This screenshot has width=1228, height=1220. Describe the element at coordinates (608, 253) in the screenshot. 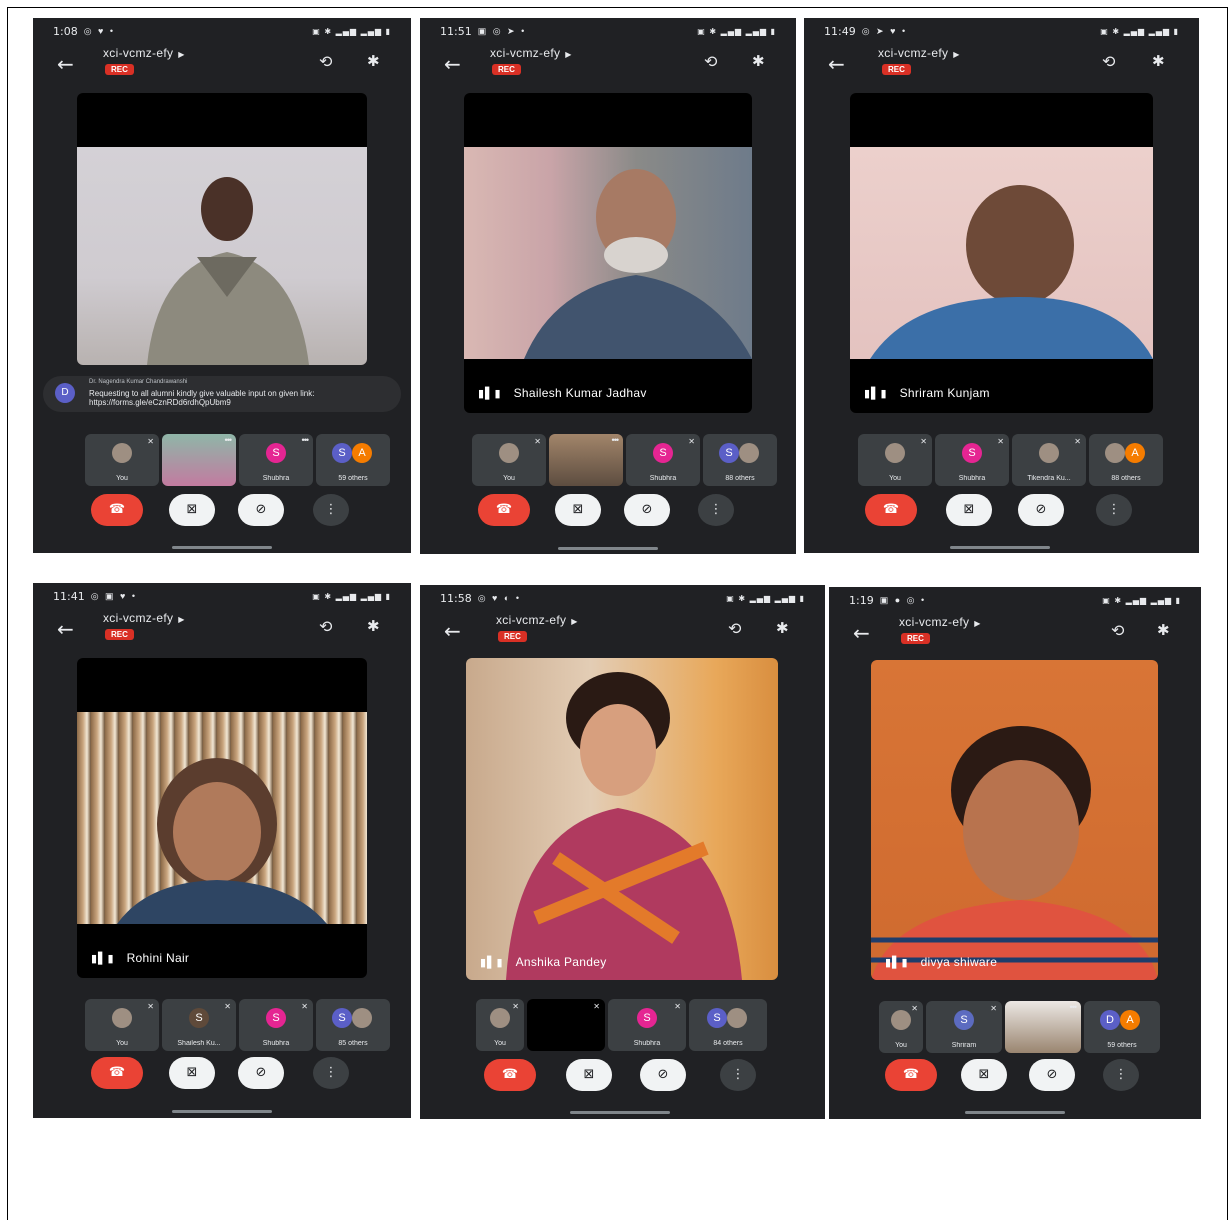

I see `main-video: ▮▌▮ Shailesh Kumar Jadhav` at that location.